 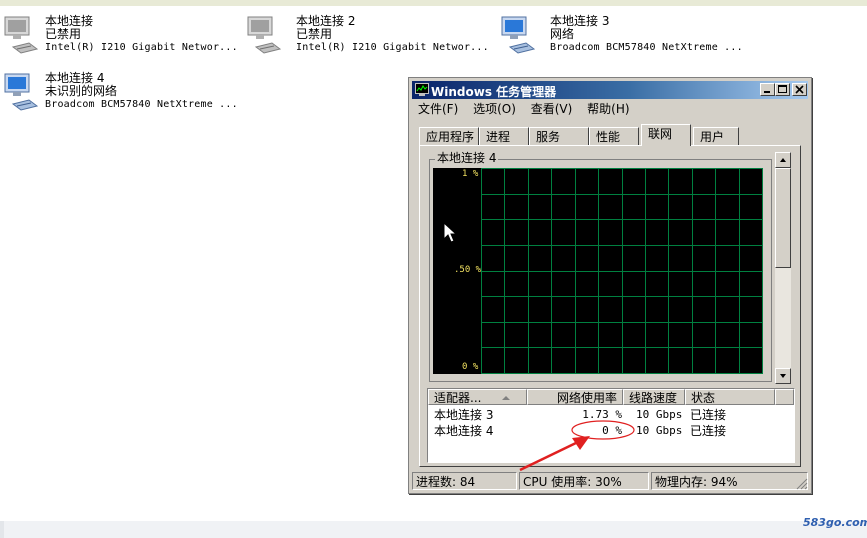 What do you see at coordinates (464, 431) in the screenshot?
I see `cell-adapter: 本地连接 4` at bounding box center [464, 431].